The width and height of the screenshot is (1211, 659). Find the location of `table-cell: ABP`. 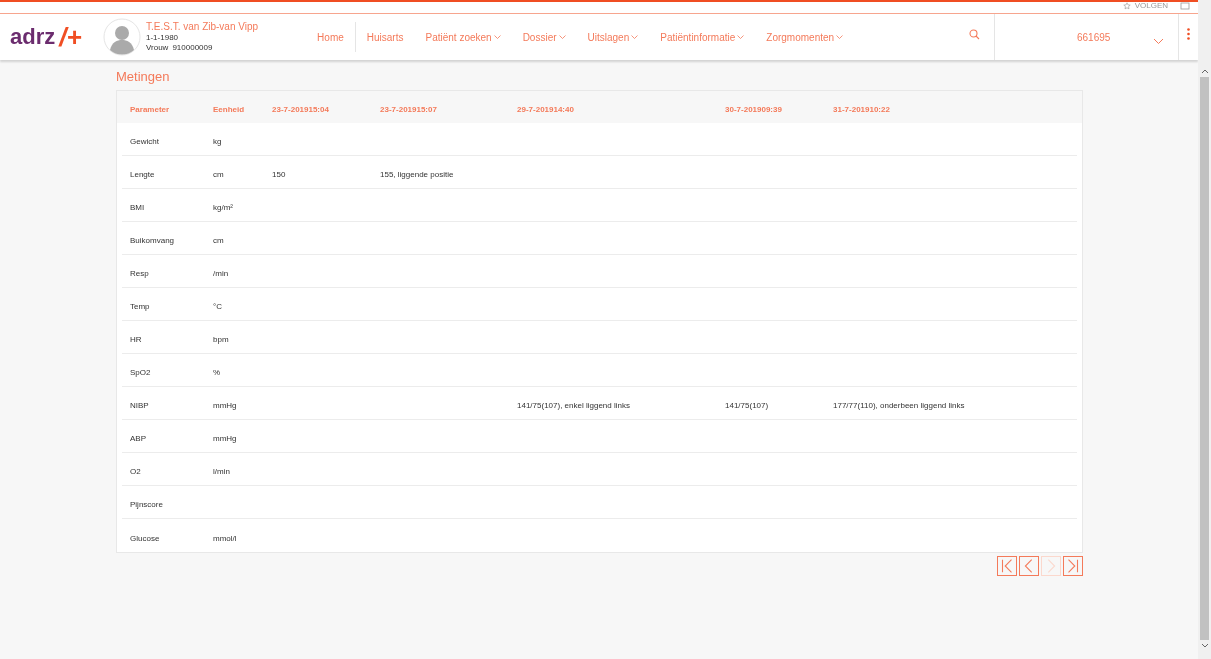

table-cell: ABP is located at coordinates (138, 438).